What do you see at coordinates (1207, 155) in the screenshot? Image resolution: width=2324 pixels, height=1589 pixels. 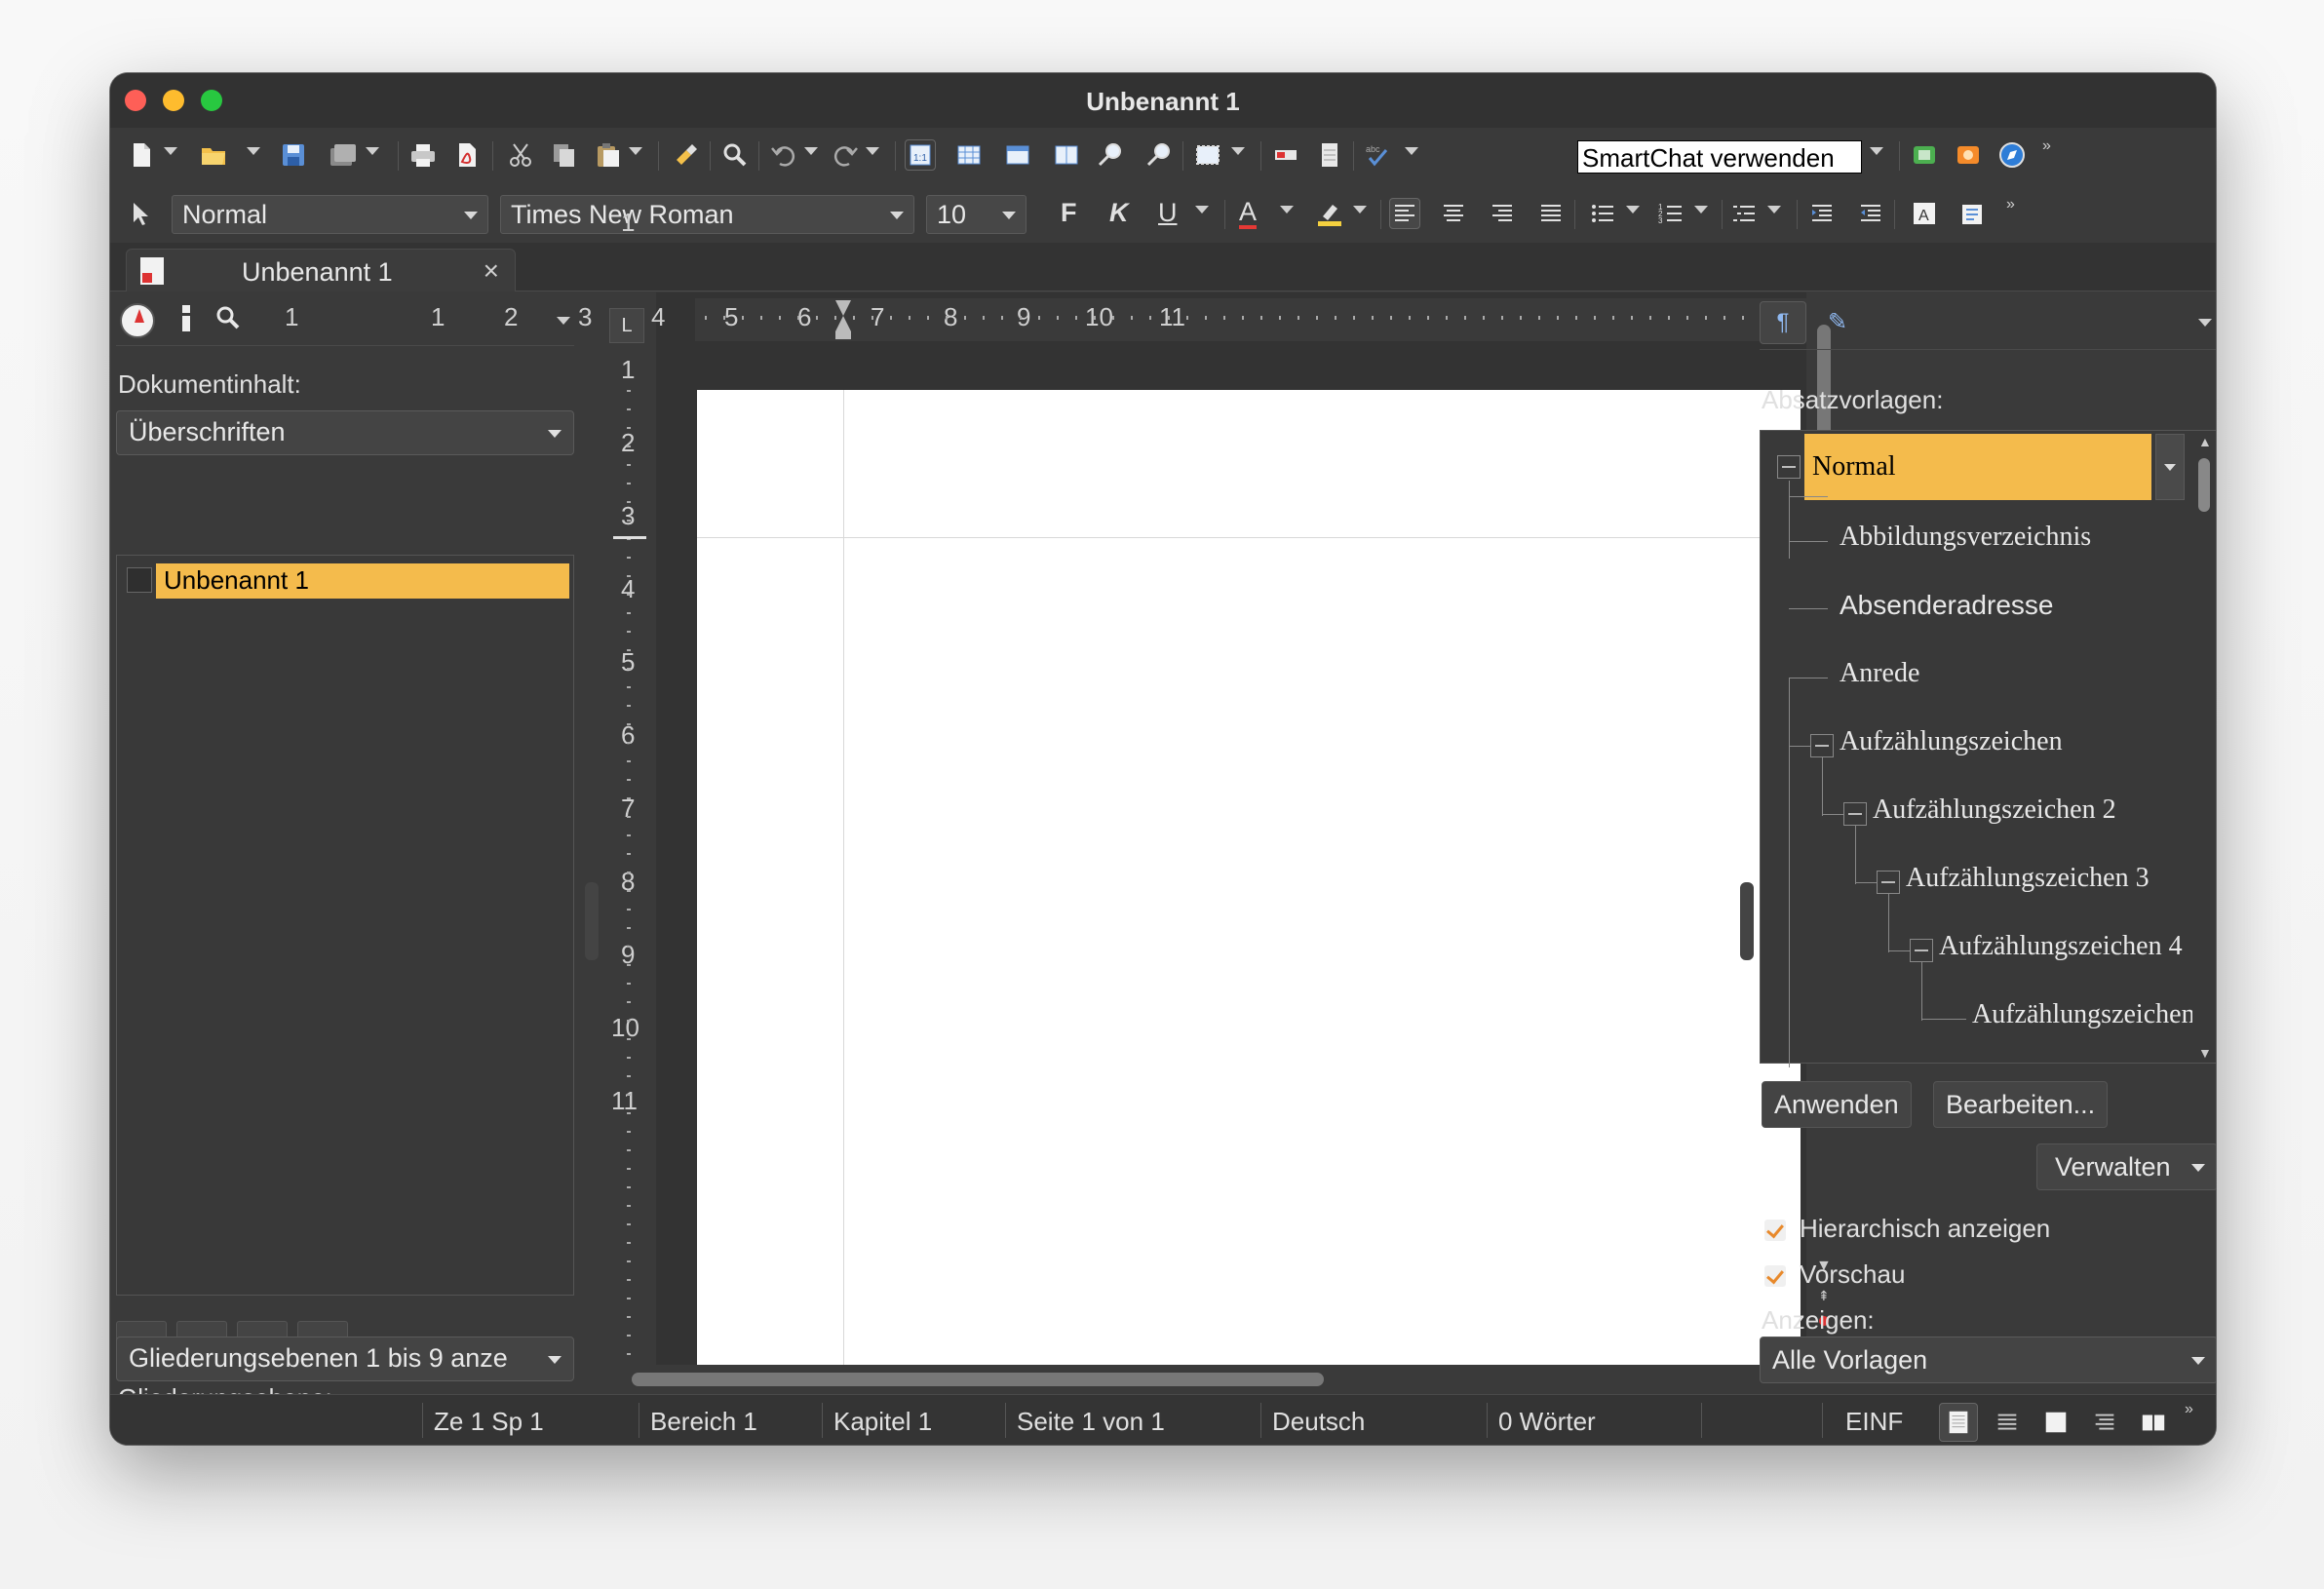 I see `insert-frame-icon` at bounding box center [1207, 155].